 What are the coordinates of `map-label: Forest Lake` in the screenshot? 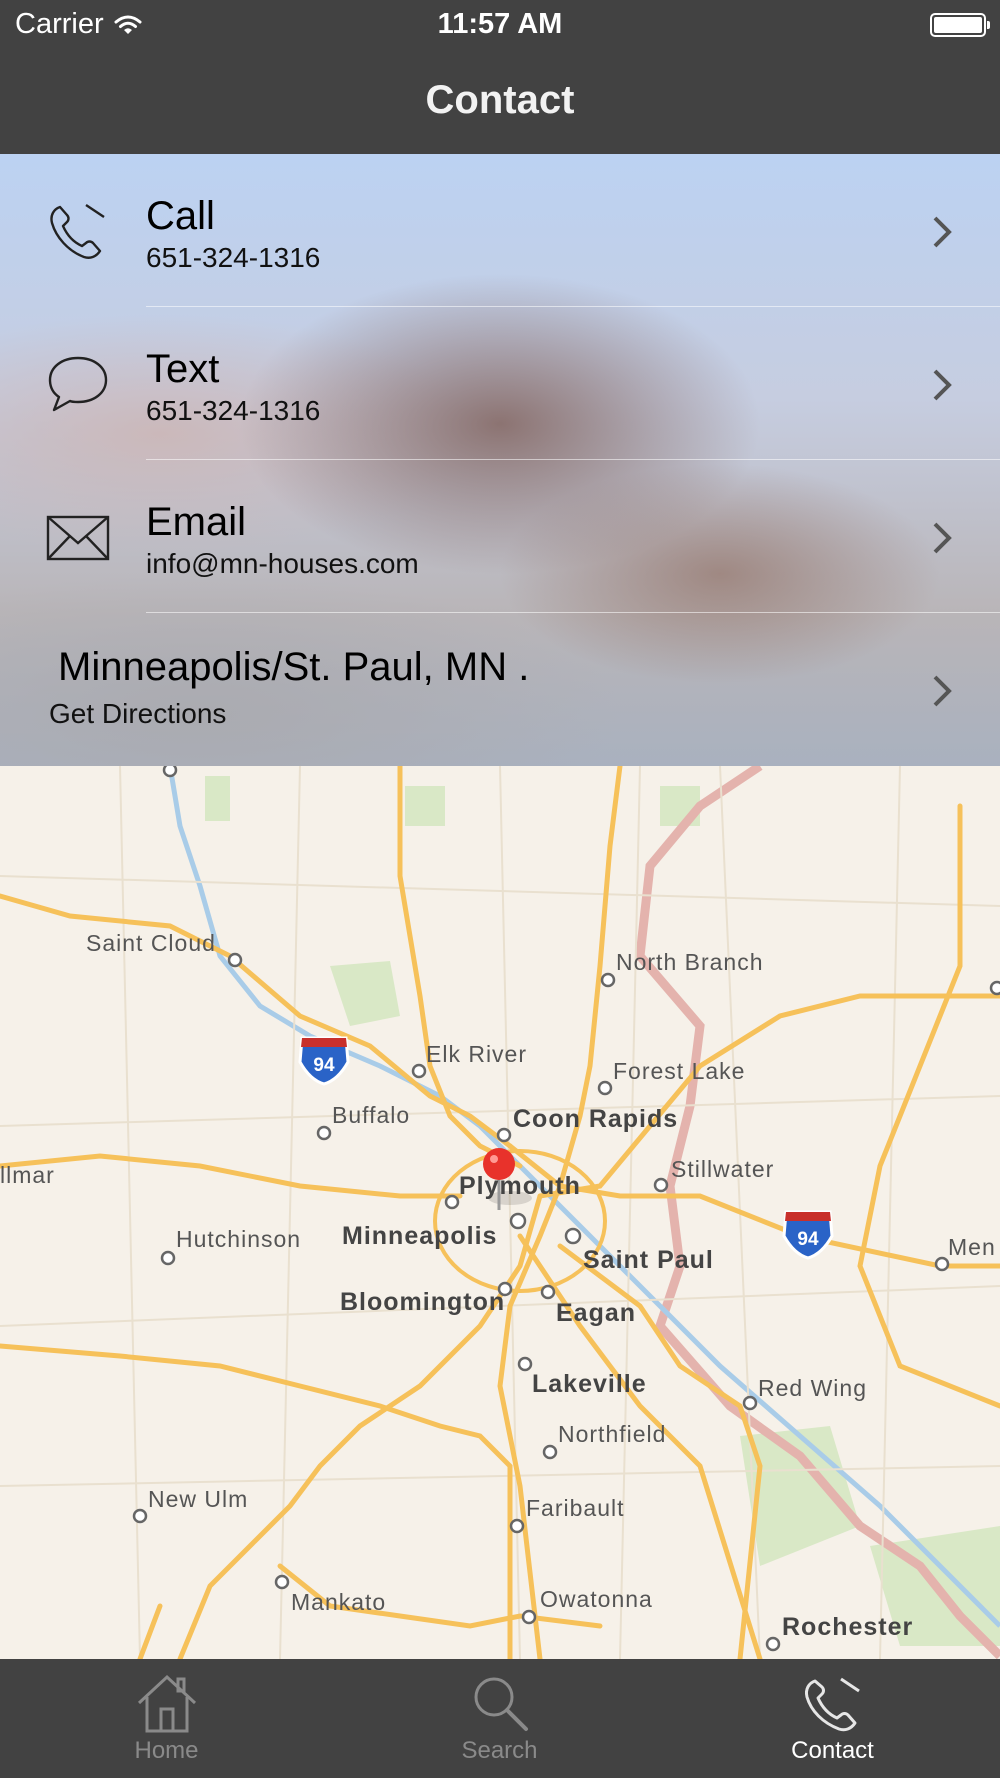 It's located at (679, 1071).